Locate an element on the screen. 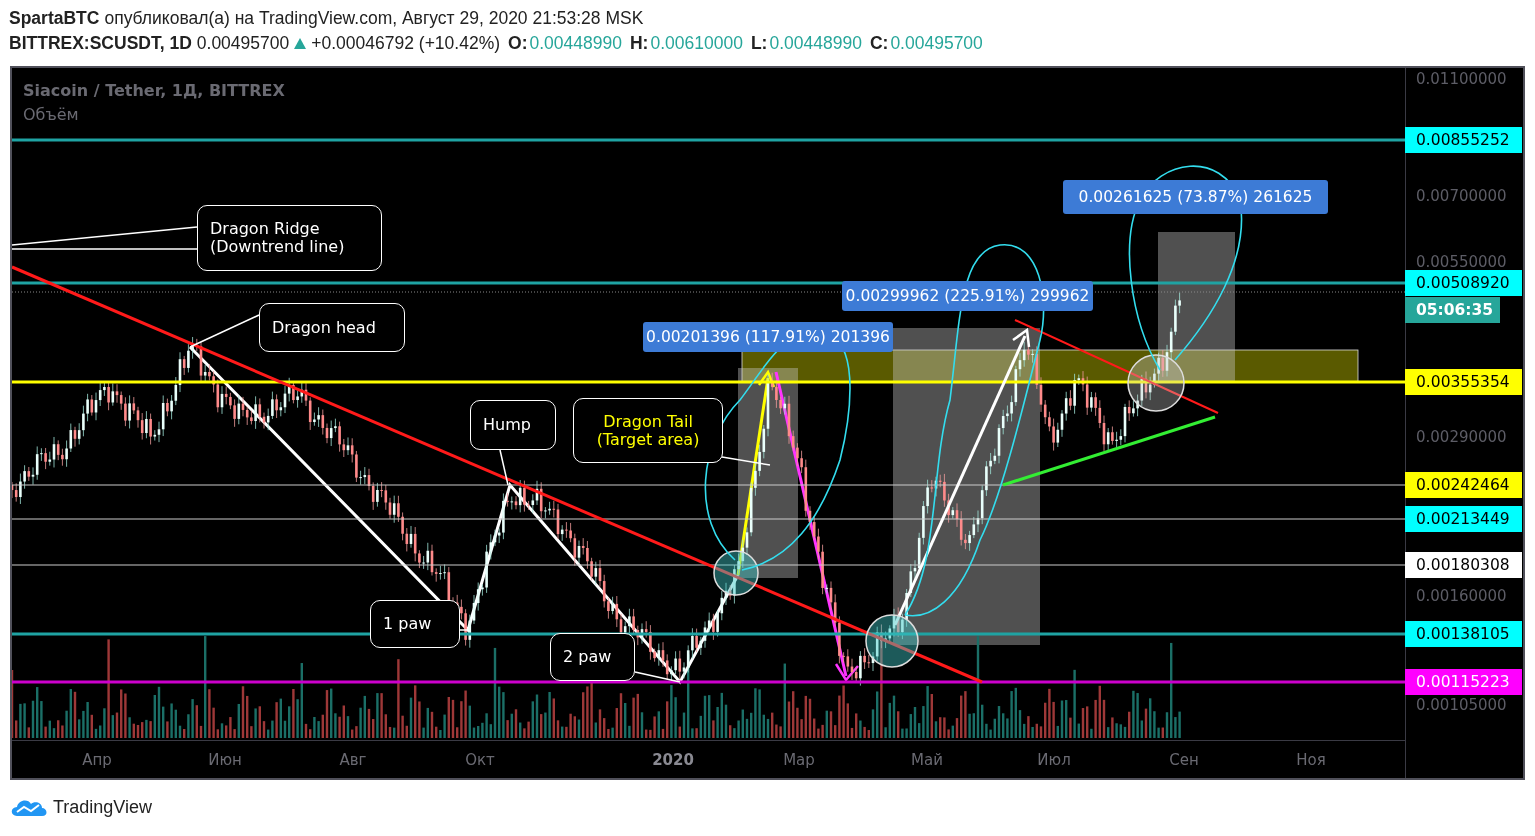 The height and width of the screenshot is (836, 1535). time-tick: Ноя is located at coordinates (1311, 760).